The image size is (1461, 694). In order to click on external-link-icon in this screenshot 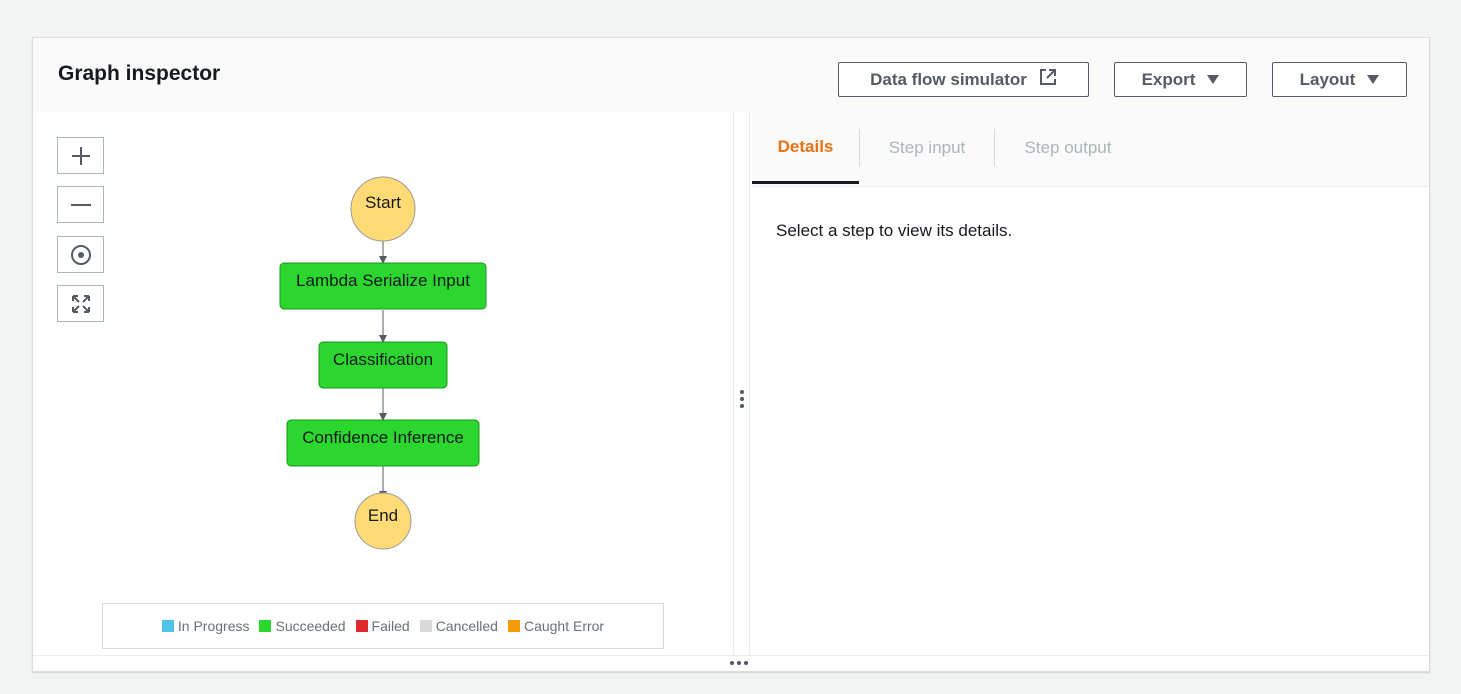, I will do `click(1048, 79)`.